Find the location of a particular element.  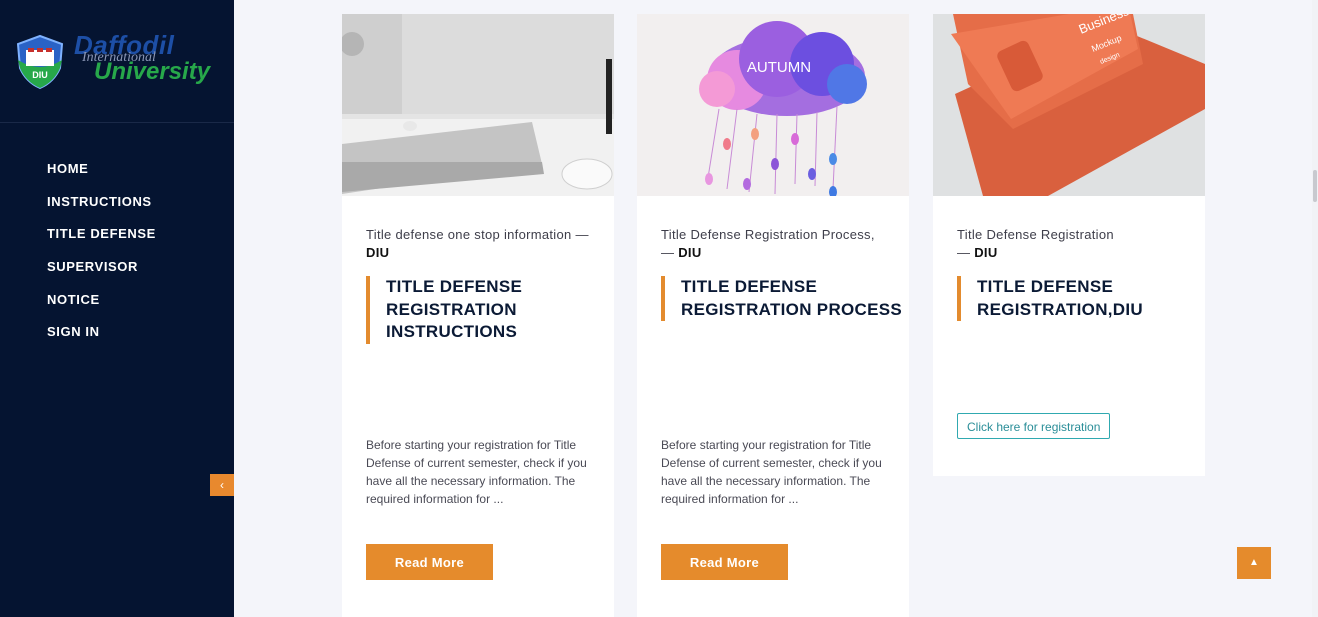

card-image-business-cards: Business Mockup design is located at coordinates (1069, 105).